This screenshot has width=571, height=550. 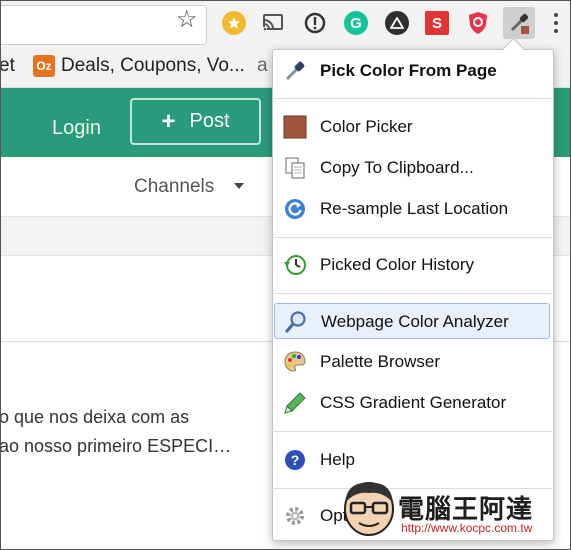 I want to click on cast-icon, so click(x=273, y=23).